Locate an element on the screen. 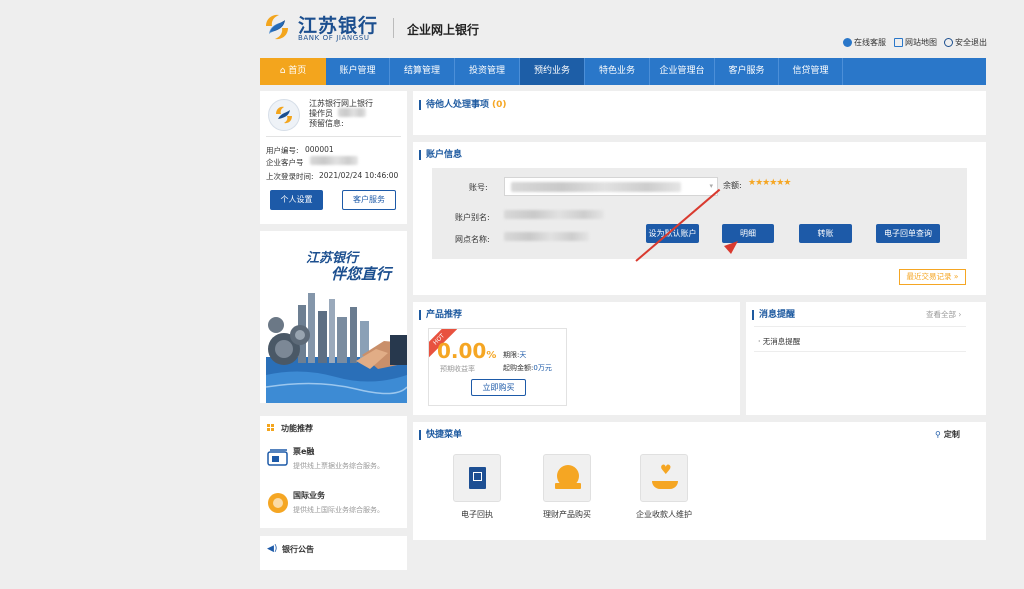 The width and height of the screenshot is (1024, 589). product-recommend-panel: 产品推荐 HOT 0.00% 预期收益率 期限:天 起购金额:0万元 立即购买 is located at coordinates (576, 358).